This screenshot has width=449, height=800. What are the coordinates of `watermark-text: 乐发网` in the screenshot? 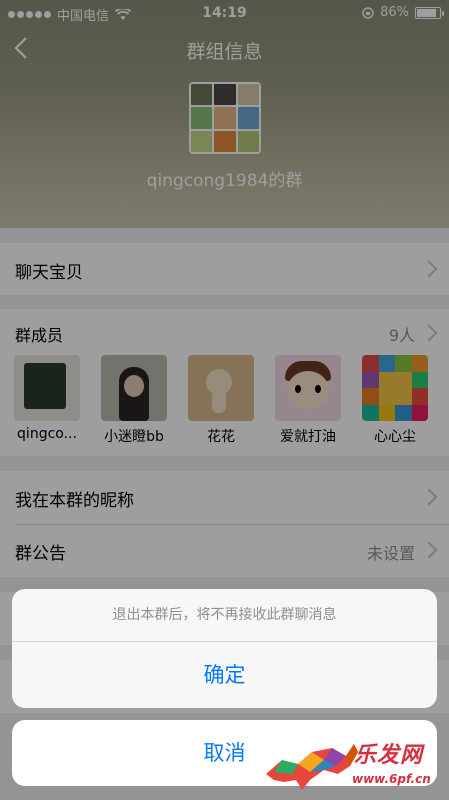 It's located at (389, 755).